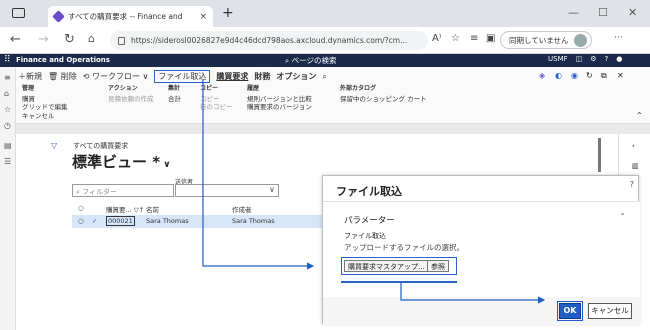 The width and height of the screenshot is (650, 330). I want to click on requisition-id-link: 000021, so click(120, 221).